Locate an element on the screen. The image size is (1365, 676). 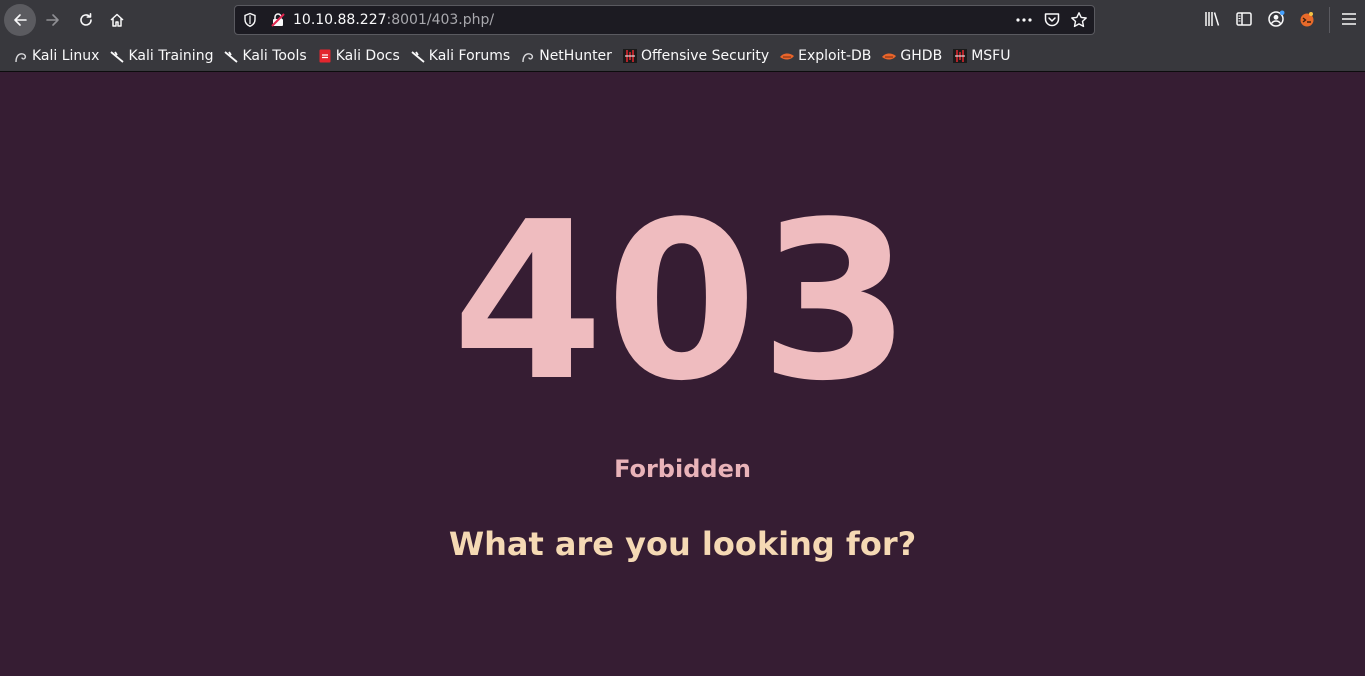
reload-icon is located at coordinates (86, 19).